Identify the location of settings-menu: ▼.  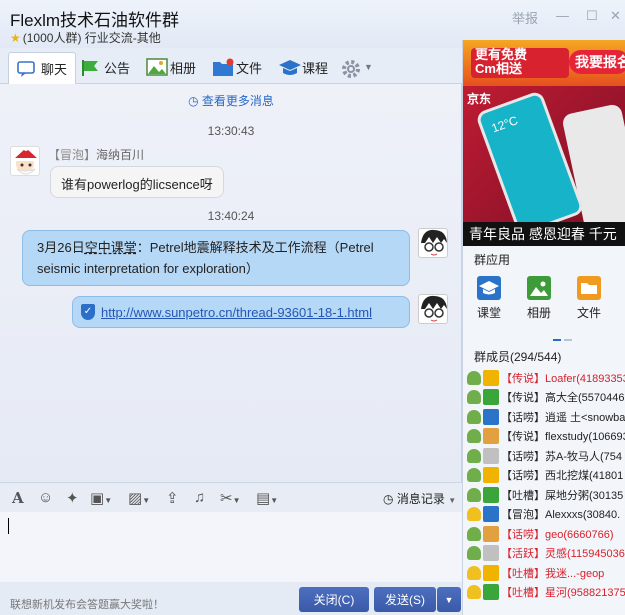
(356, 67).